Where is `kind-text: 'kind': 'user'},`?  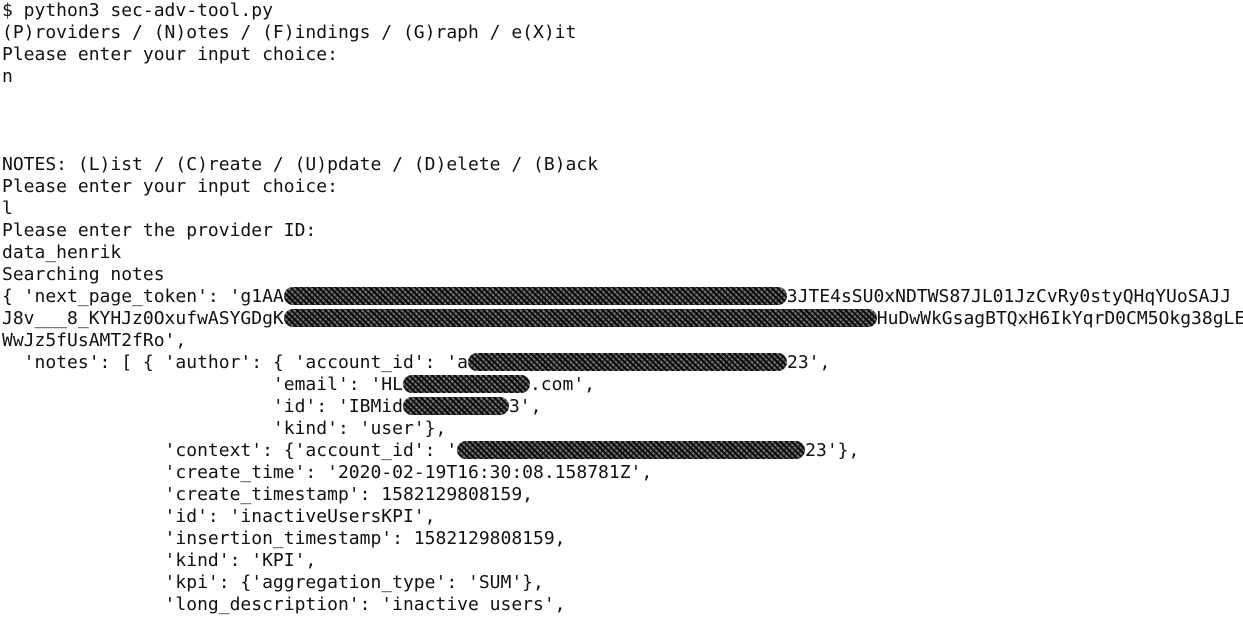
kind-text: 'kind': 'user'}, is located at coordinates (224, 428).